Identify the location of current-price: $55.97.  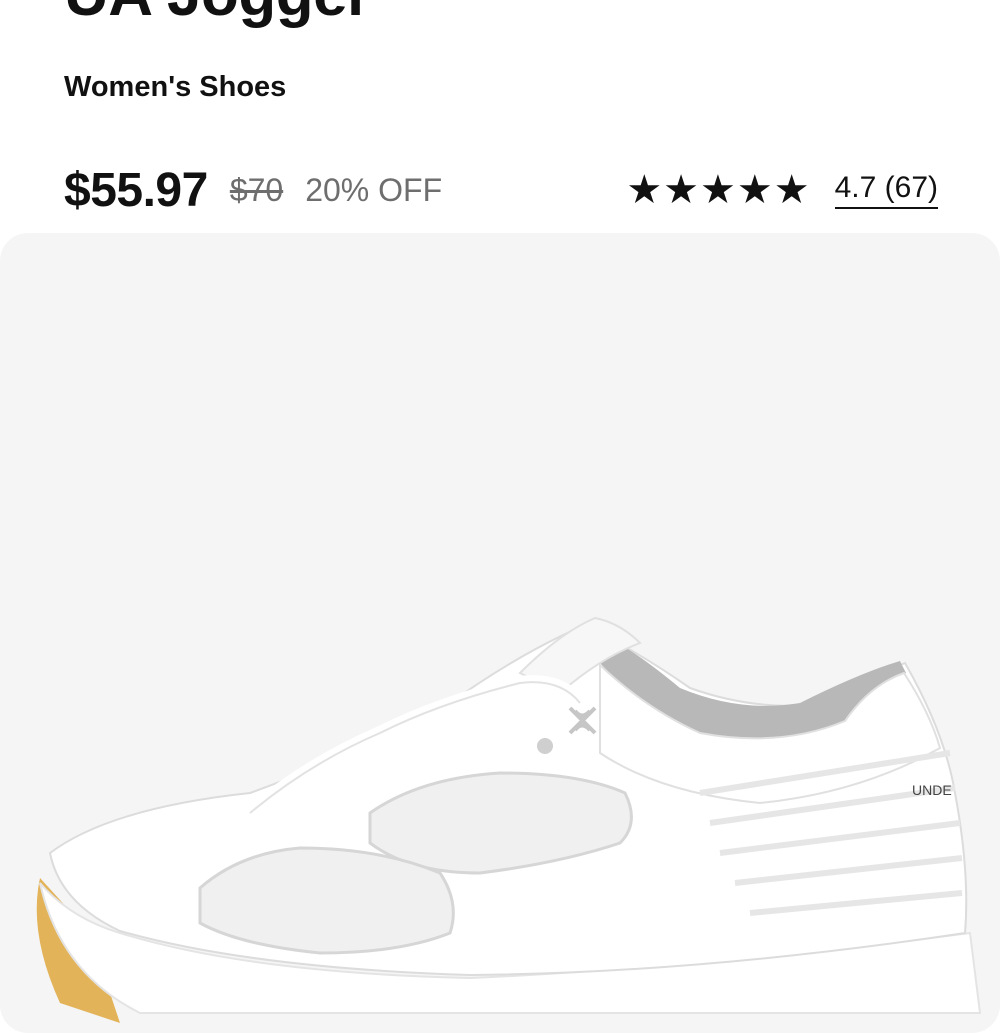
(136, 190).